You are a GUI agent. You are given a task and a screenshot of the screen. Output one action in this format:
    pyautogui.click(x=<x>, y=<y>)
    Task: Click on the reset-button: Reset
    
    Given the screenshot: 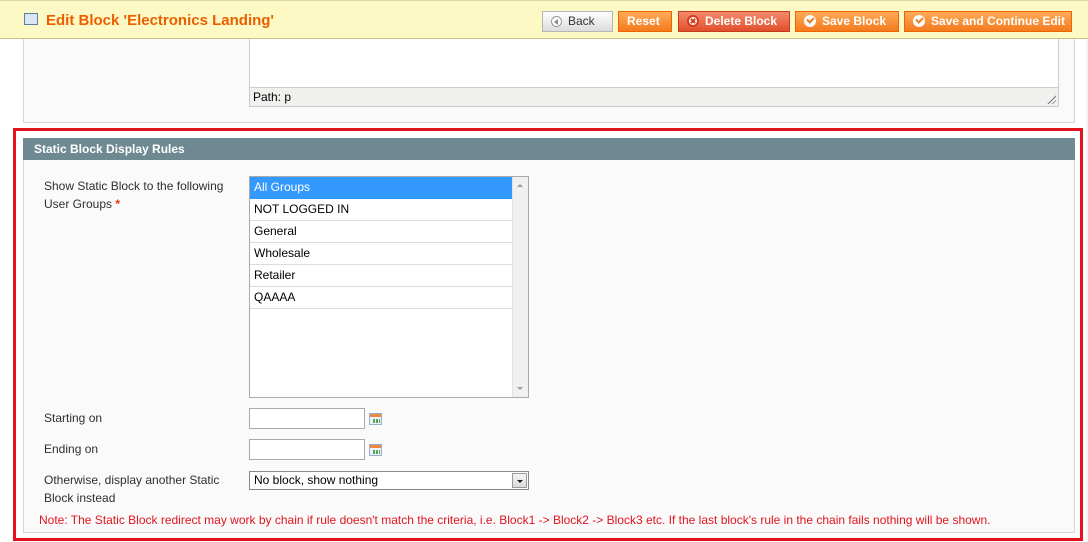 What is the action you would take?
    pyautogui.click(x=645, y=21)
    